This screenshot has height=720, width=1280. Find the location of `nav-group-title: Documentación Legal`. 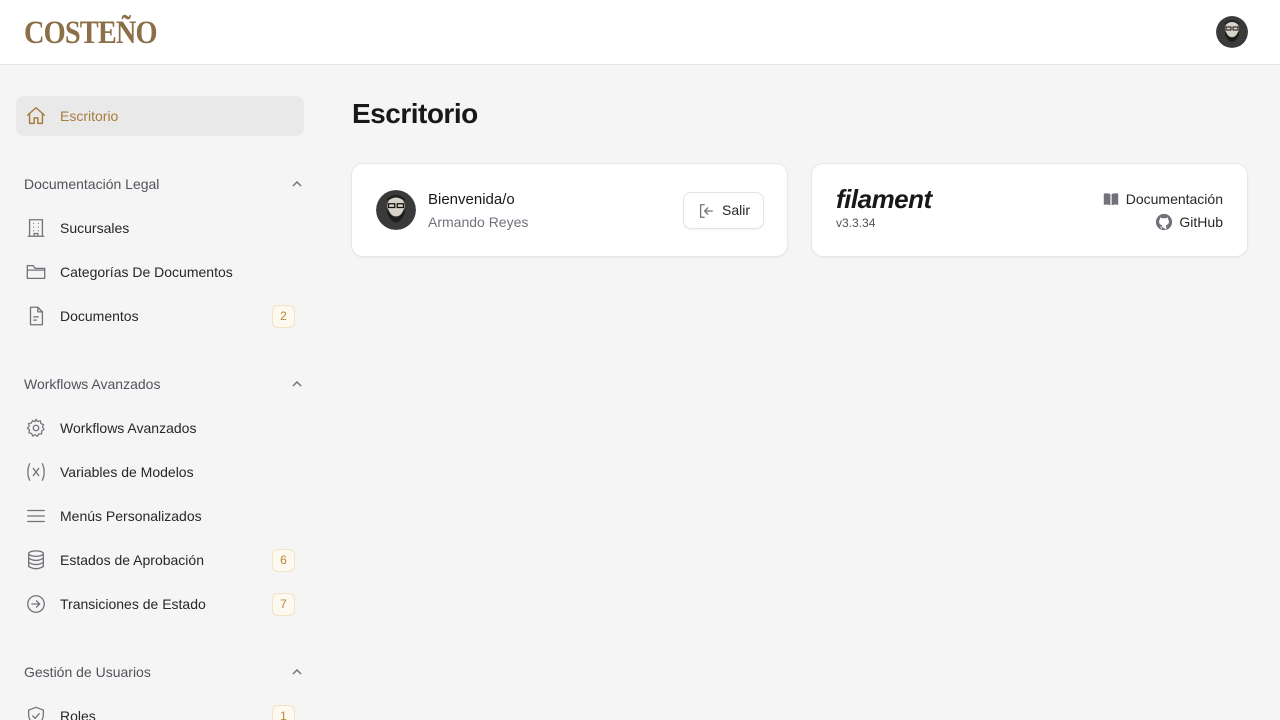

nav-group-title: Documentación Legal is located at coordinates (92, 184).